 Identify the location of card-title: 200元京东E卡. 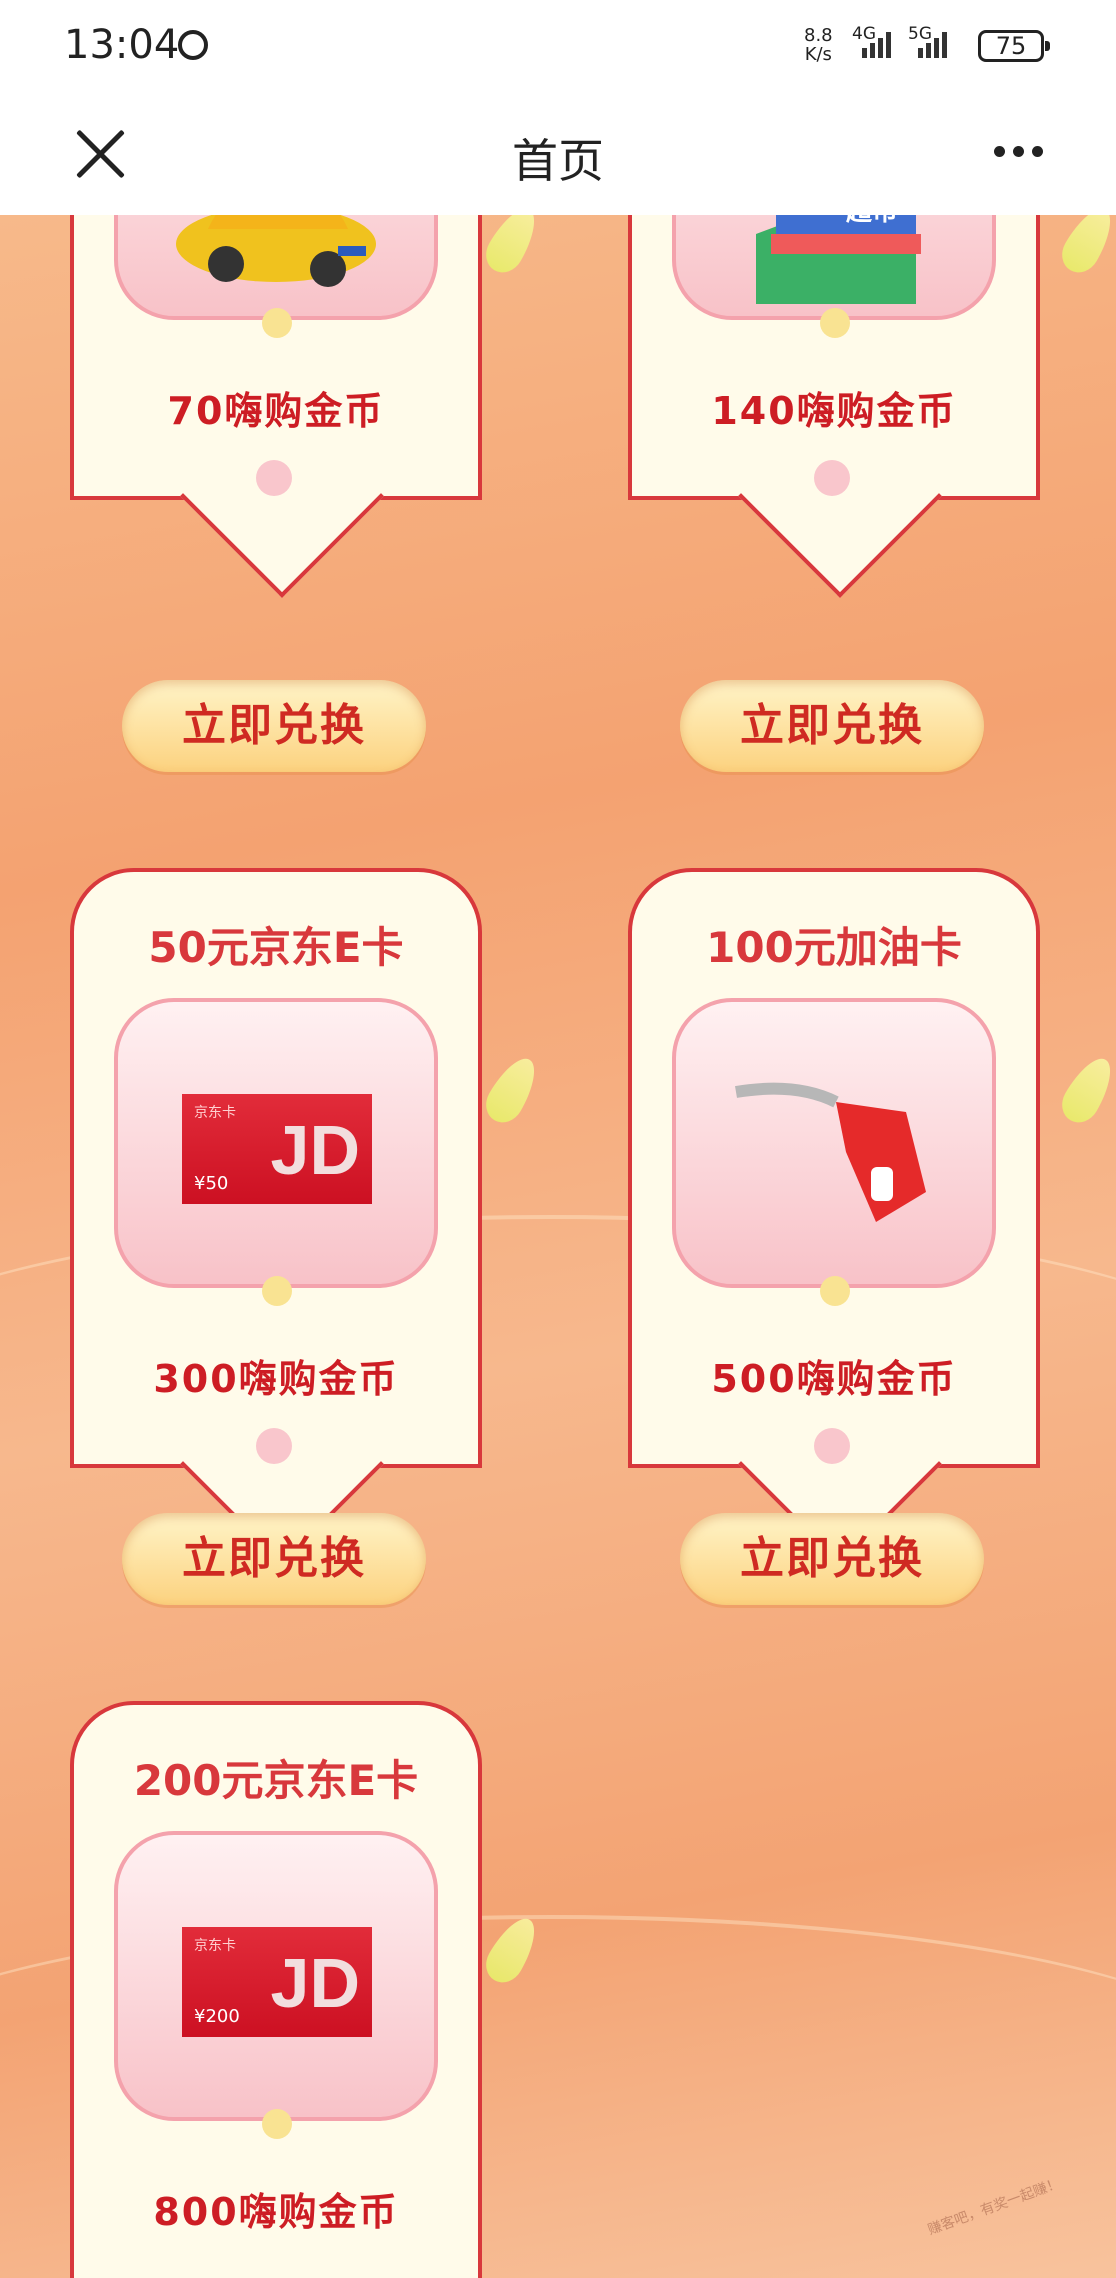
(276, 1780).